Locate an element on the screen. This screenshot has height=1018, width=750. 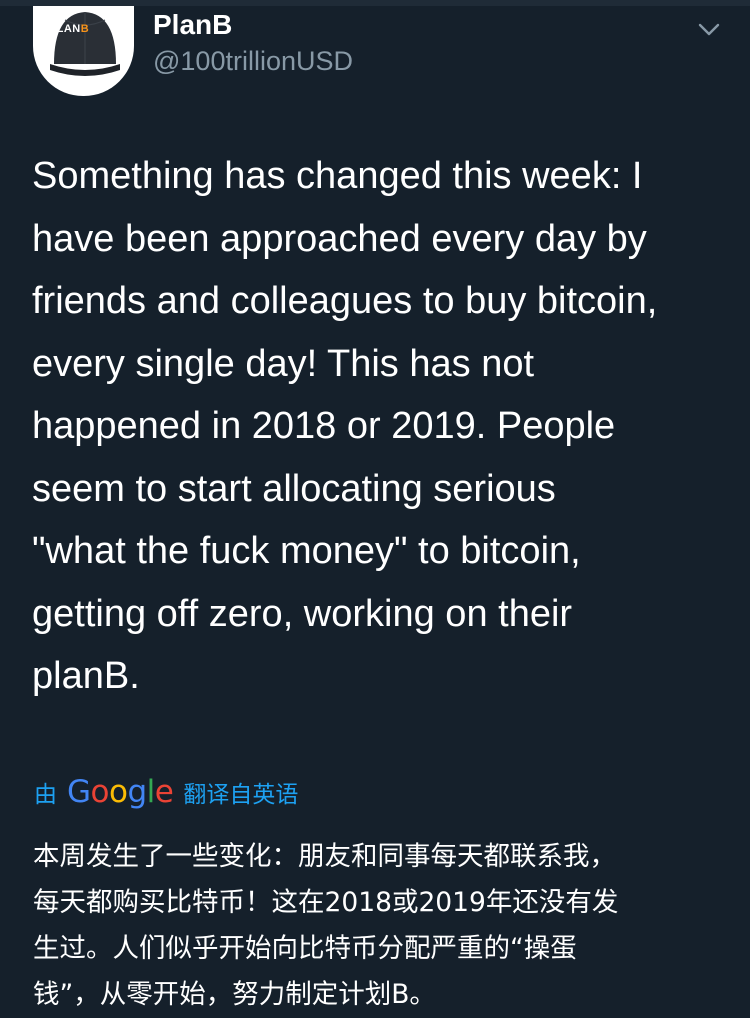
tweet-text-line: seem to start allocating serious is located at coordinates (294, 488).